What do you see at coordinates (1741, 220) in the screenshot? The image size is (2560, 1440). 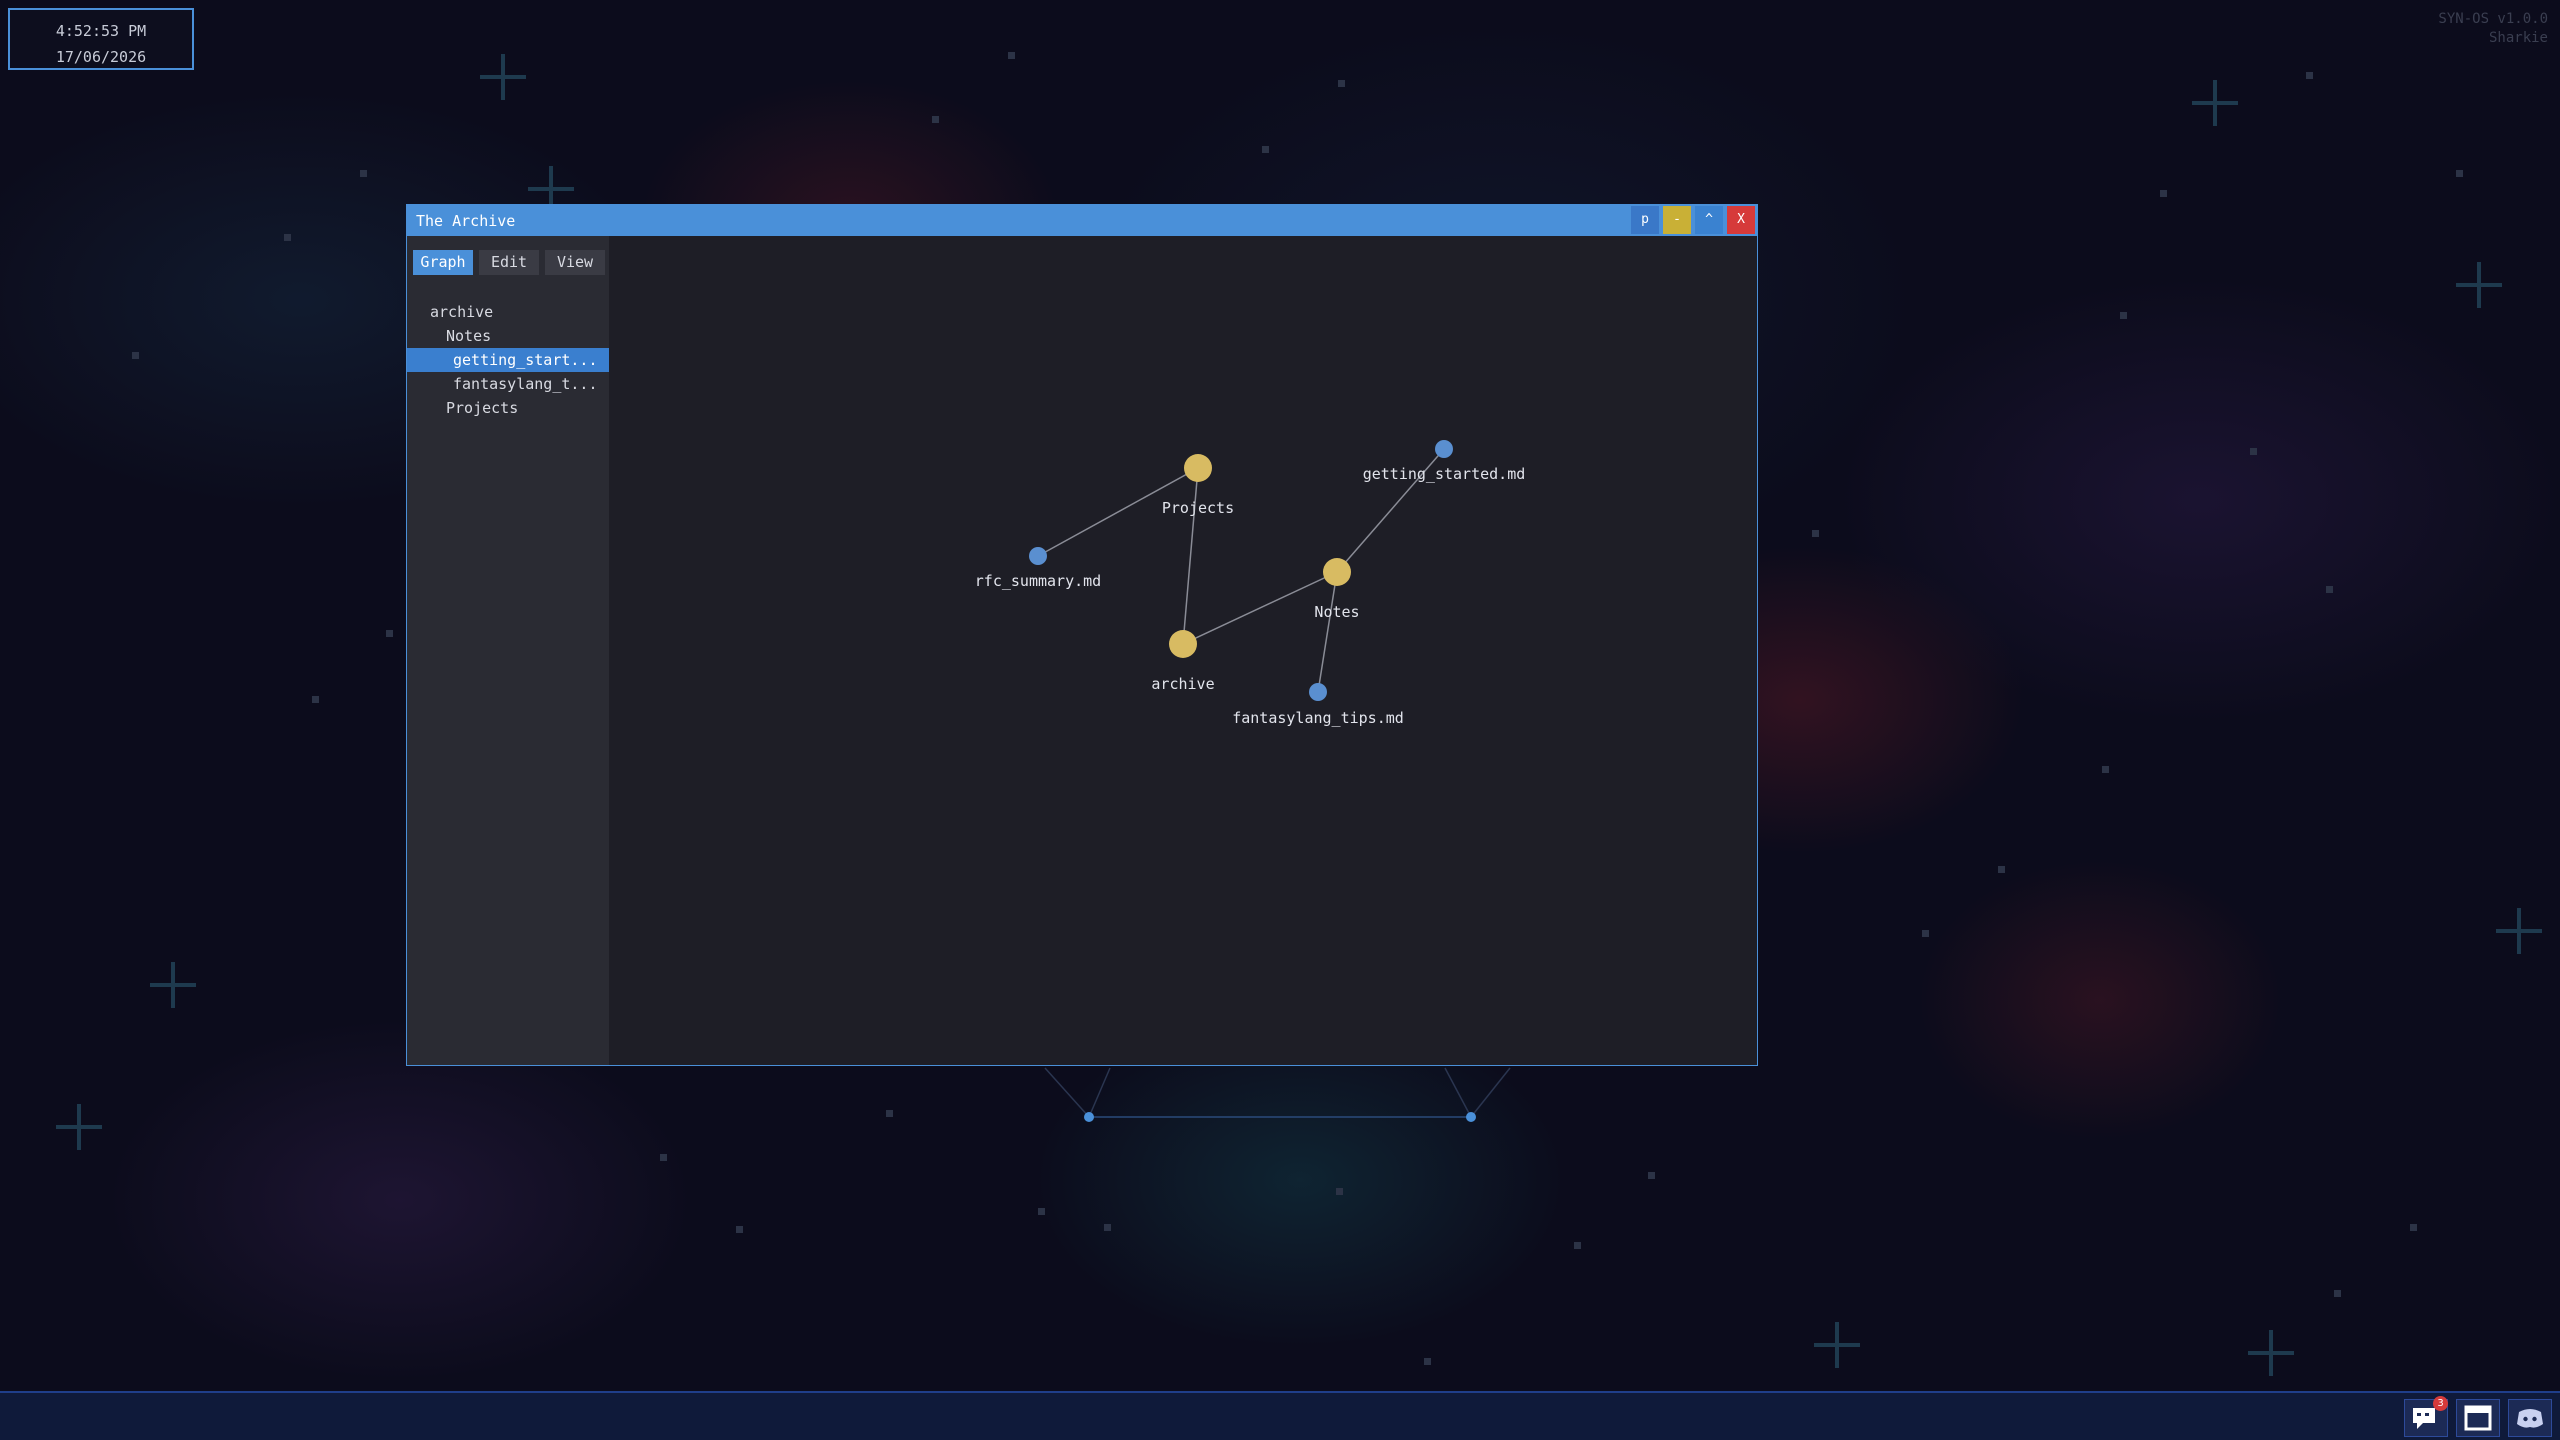 I see `close-button: X` at bounding box center [1741, 220].